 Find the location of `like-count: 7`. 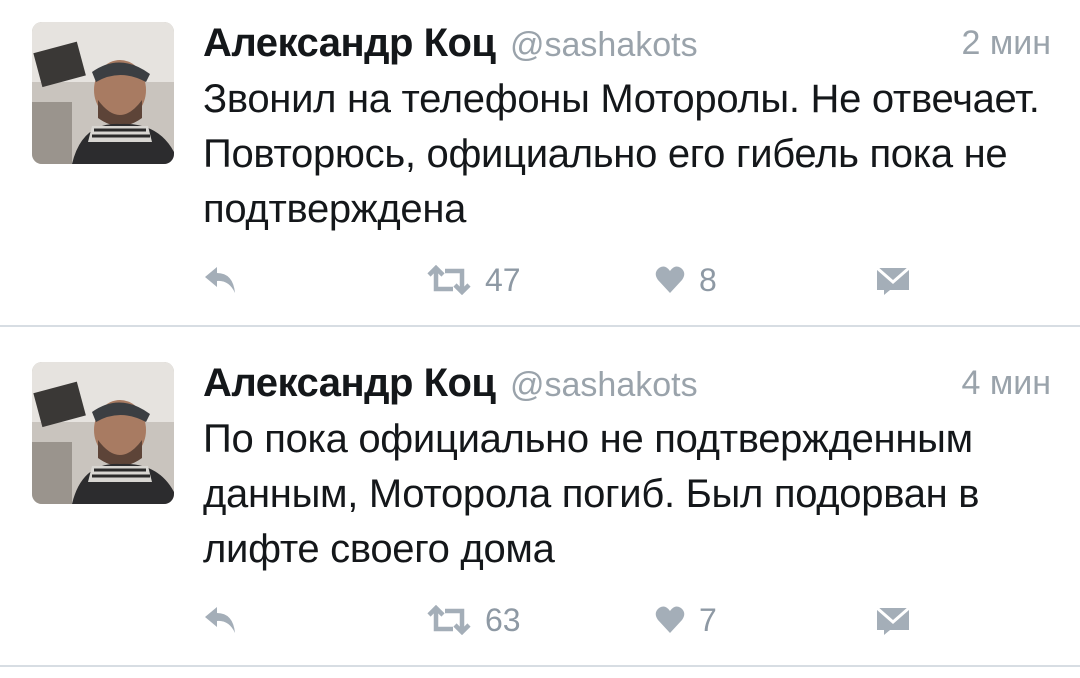

like-count: 7 is located at coordinates (708, 620).